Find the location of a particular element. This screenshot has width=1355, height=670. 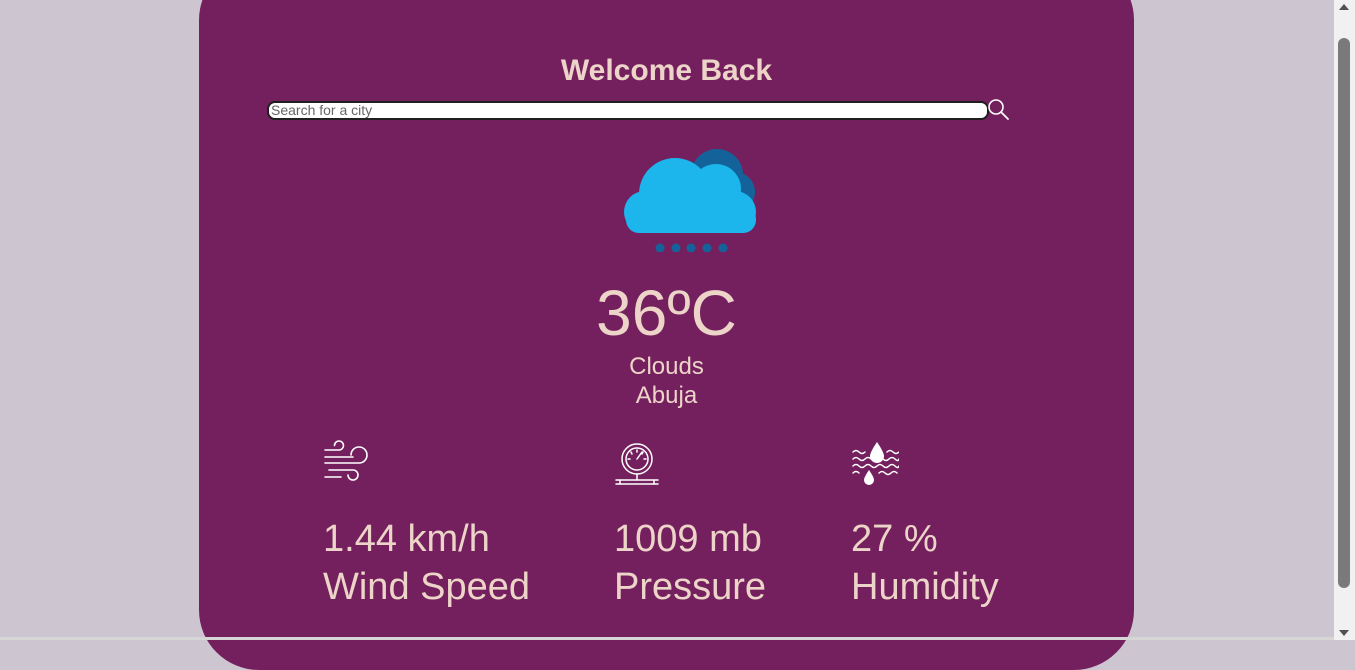

humidity-label: Humidity is located at coordinates (925, 587).